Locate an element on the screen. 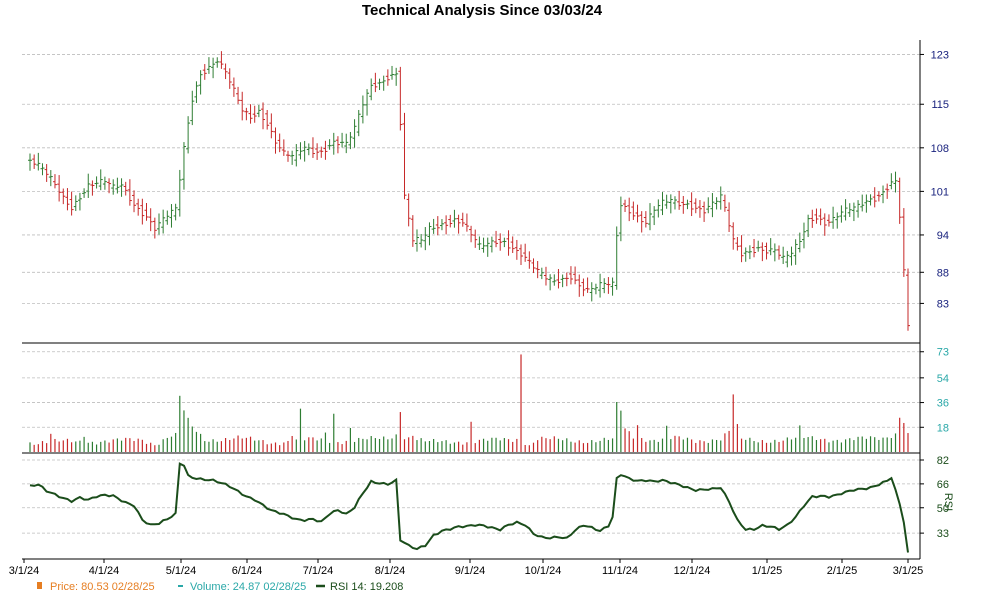 The height and width of the screenshot is (600, 1000). price-legend-label: Price: 80.53 02/28/25 is located at coordinates (102, 587).